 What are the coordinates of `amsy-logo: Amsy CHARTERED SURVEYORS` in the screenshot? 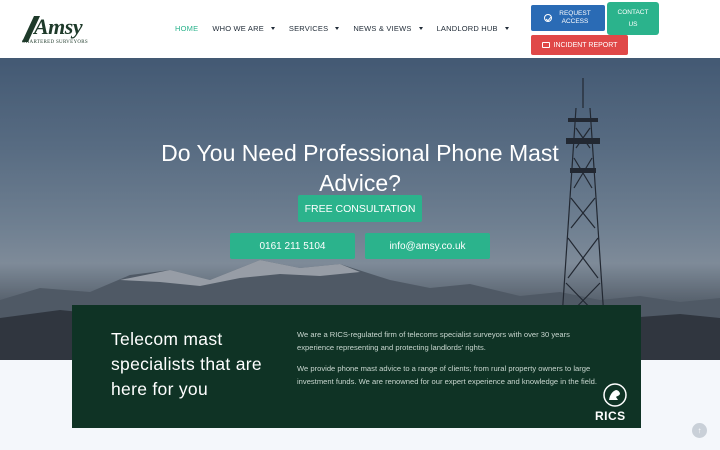 It's located at (56, 30).